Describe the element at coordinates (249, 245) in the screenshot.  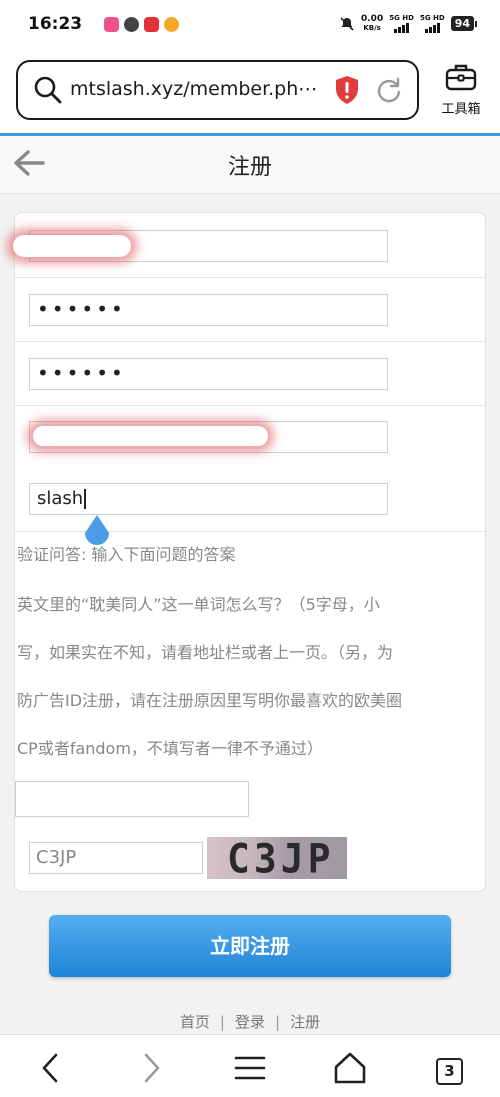
I see `form-row-username` at that location.